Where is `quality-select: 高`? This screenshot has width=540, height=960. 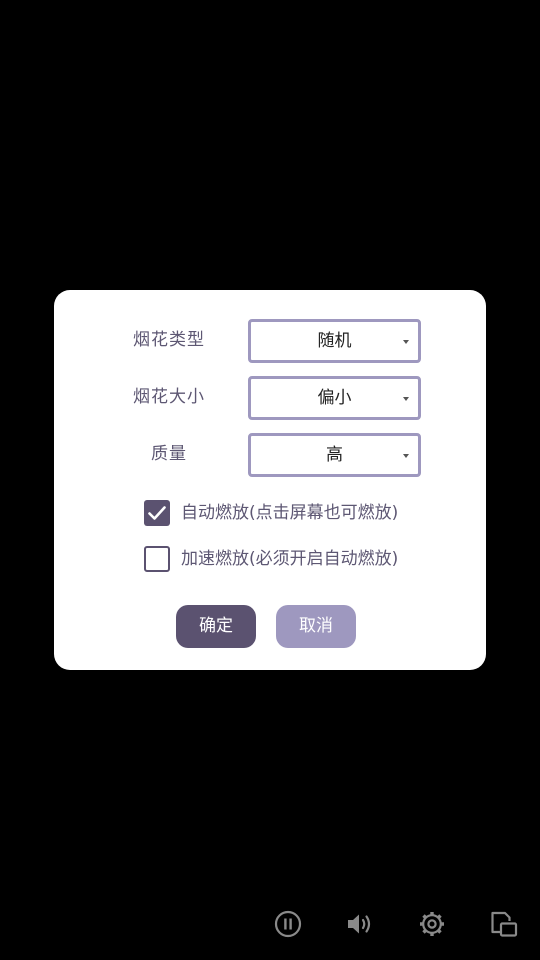
quality-select: 高 is located at coordinates (334, 455).